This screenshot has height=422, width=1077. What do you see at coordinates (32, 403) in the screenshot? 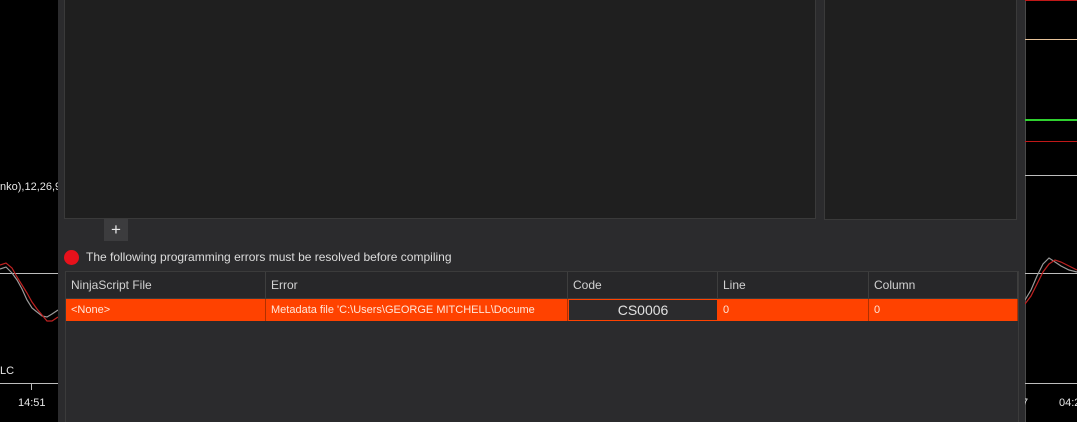
I see `time-axis-label: 14:51` at bounding box center [32, 403].